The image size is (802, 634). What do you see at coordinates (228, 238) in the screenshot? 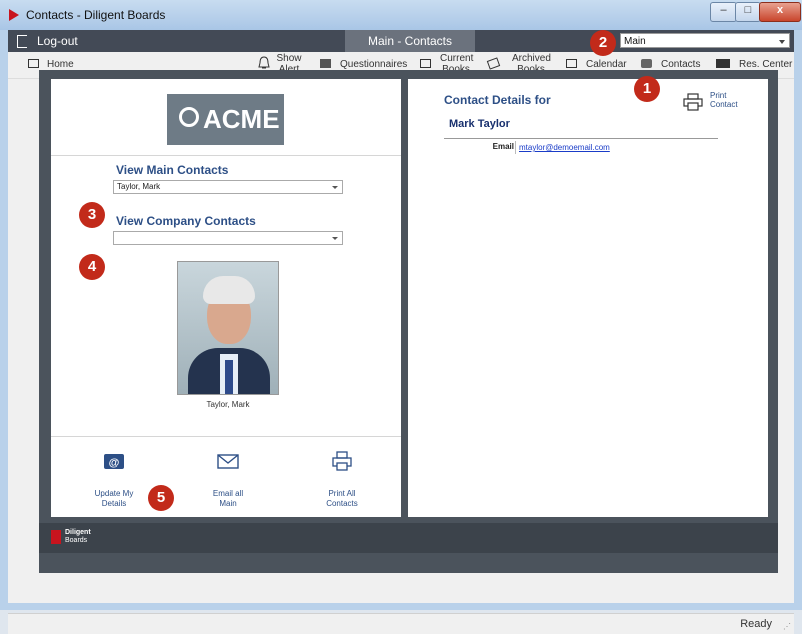
I see `company-contacts-dropdown` at bounding box center [228, 238].